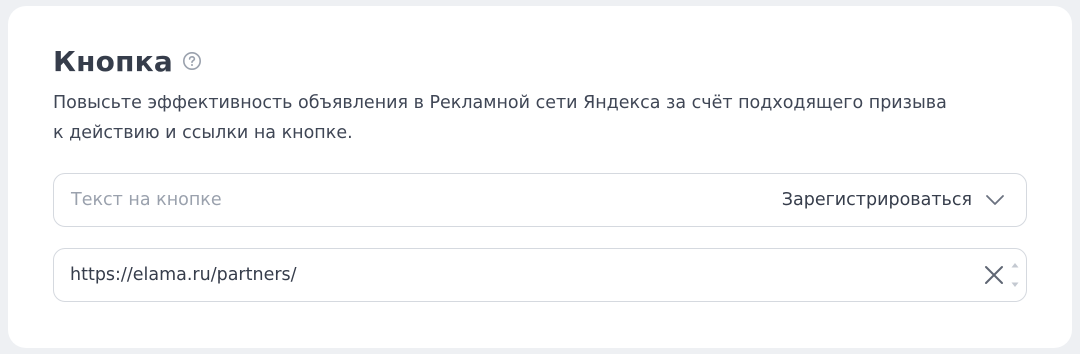 This screenshot has width=1080, height=354. What do you see at coordinates (540, 200) in the screenshot?
I see `button-text-select: Текст на кнопке Зарегистрироваться` at bounding box center [540, 200].